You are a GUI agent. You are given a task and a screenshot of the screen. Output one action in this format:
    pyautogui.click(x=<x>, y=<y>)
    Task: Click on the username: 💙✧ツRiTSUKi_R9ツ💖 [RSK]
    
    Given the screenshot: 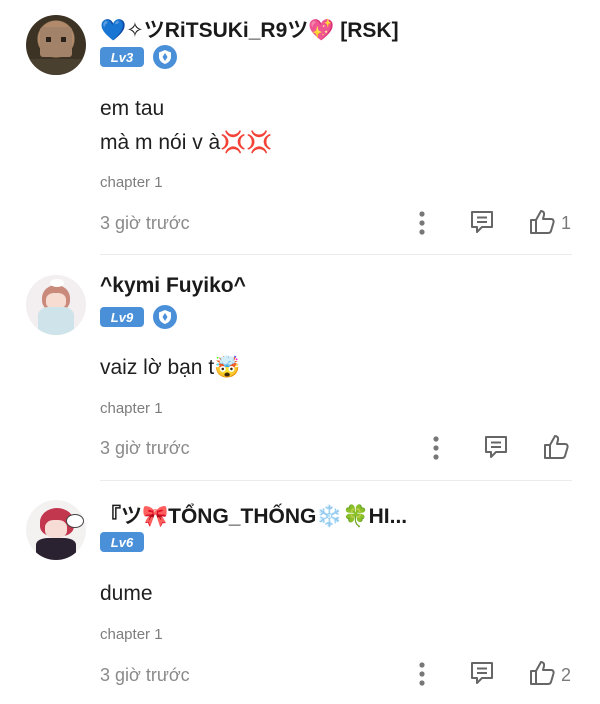 What is the action you would take?
    pyautogui.click(x=249, y=29)
    